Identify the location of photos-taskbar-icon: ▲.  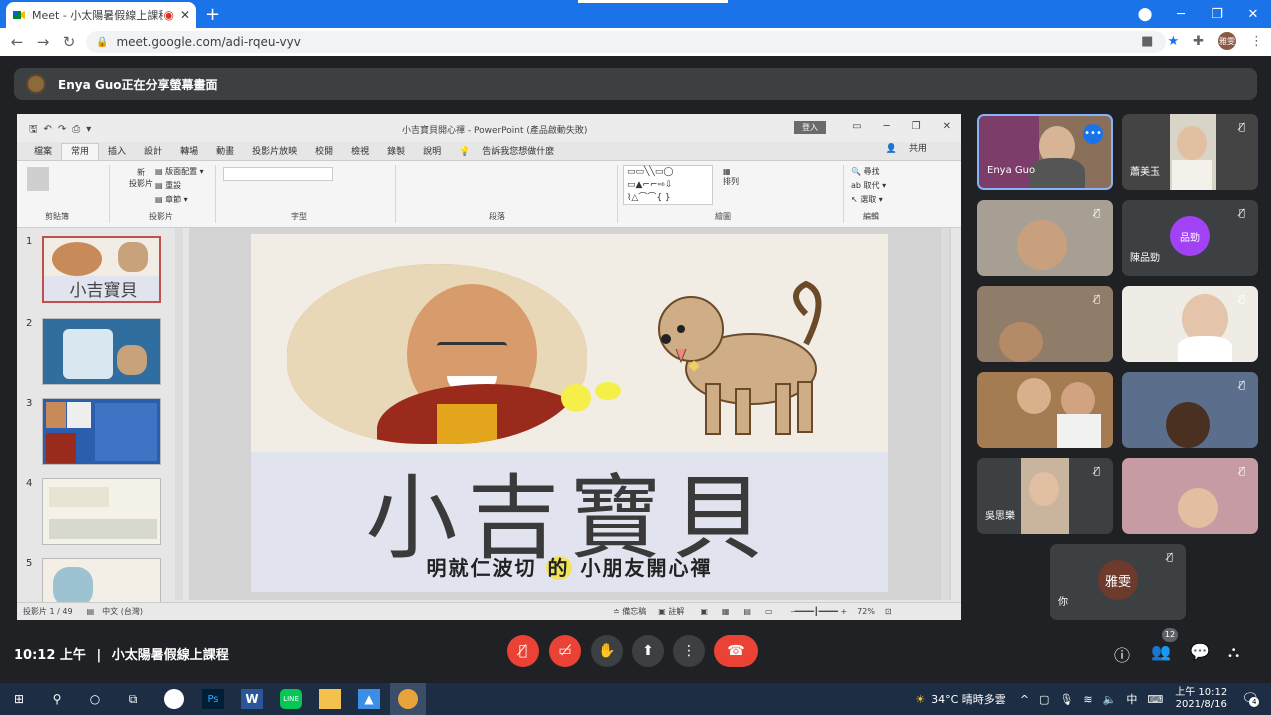
(369, 699).